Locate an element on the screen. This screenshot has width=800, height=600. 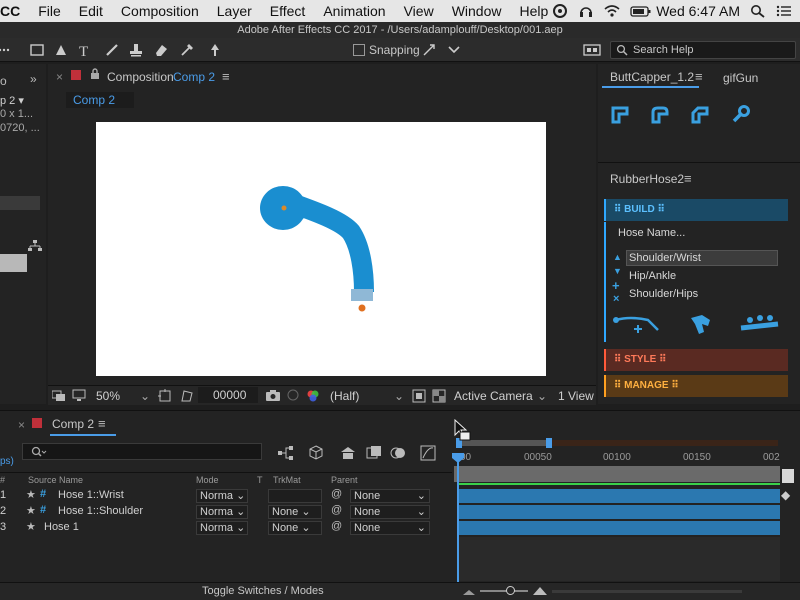
timeline-comp-color-label is located at coordinates (37, 423).